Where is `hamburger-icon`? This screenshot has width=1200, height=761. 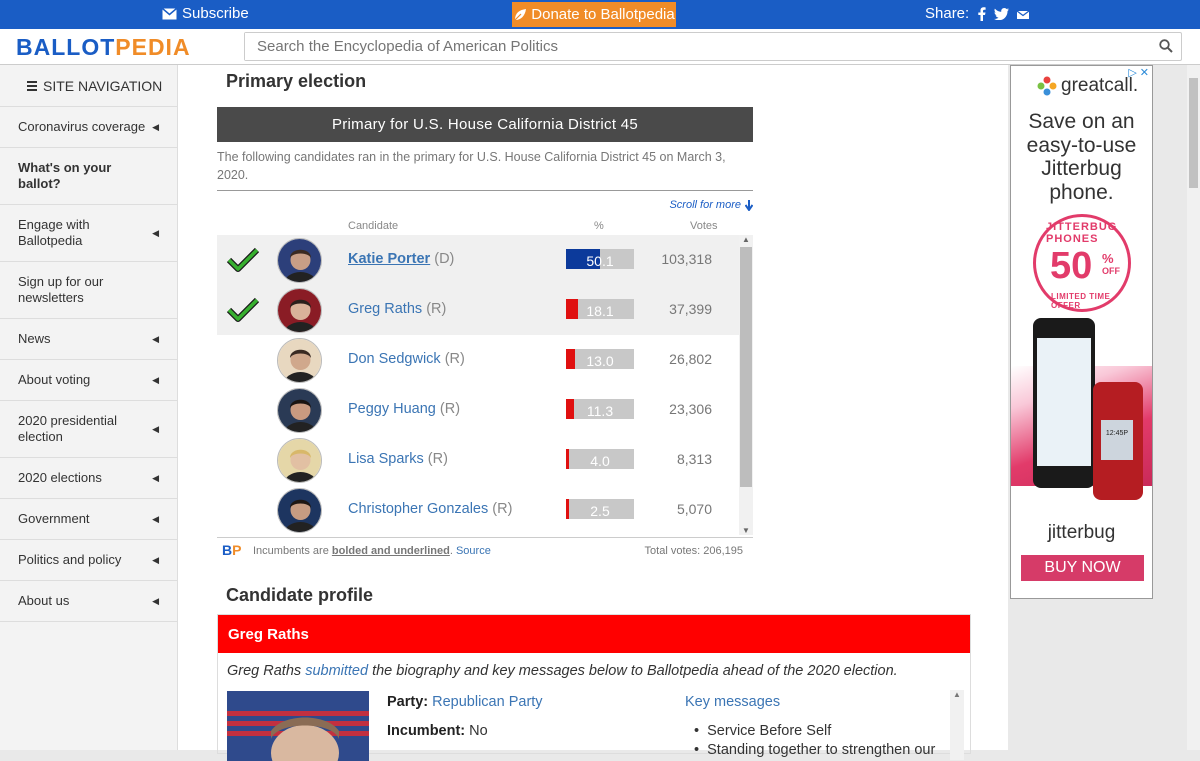 hamburger-icon is located at coordinates (32, 85).